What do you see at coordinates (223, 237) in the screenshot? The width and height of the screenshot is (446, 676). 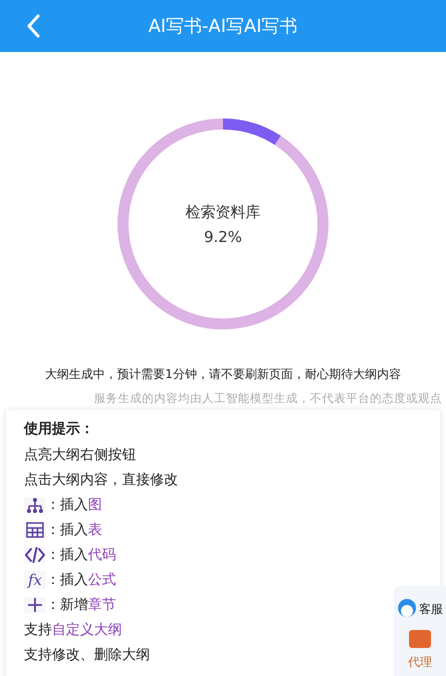 I see `progress-percent: 9.2%` at bounding box center [223, 237].